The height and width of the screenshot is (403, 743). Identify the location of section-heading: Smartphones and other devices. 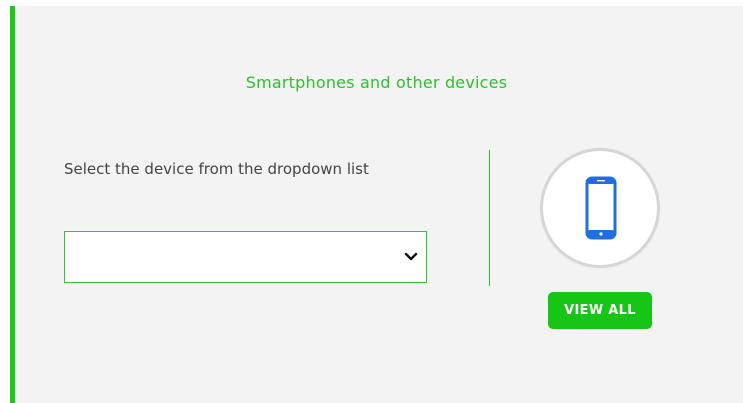
(376, 82).